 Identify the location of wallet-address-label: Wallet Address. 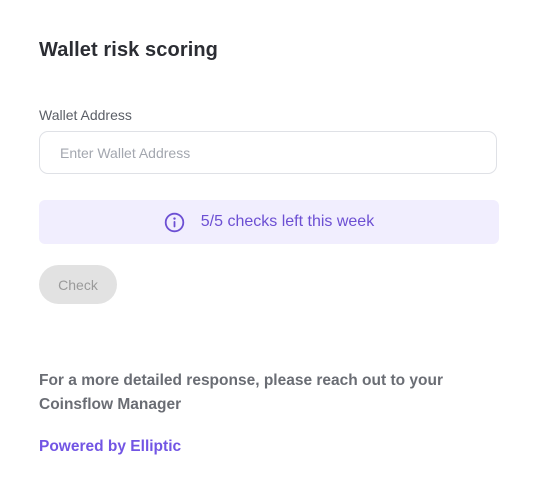
(85, 115).